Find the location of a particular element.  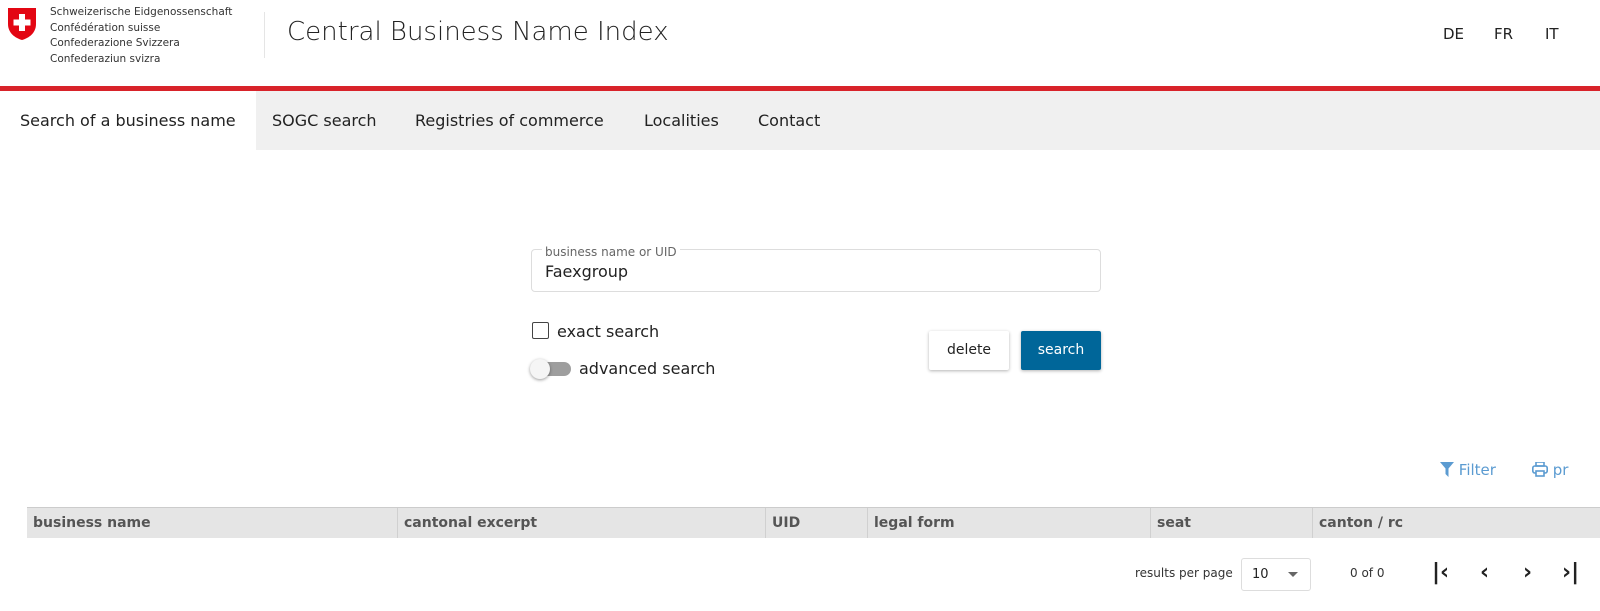

first-page-icon: |‹ is located at coordinates (1440, 572).